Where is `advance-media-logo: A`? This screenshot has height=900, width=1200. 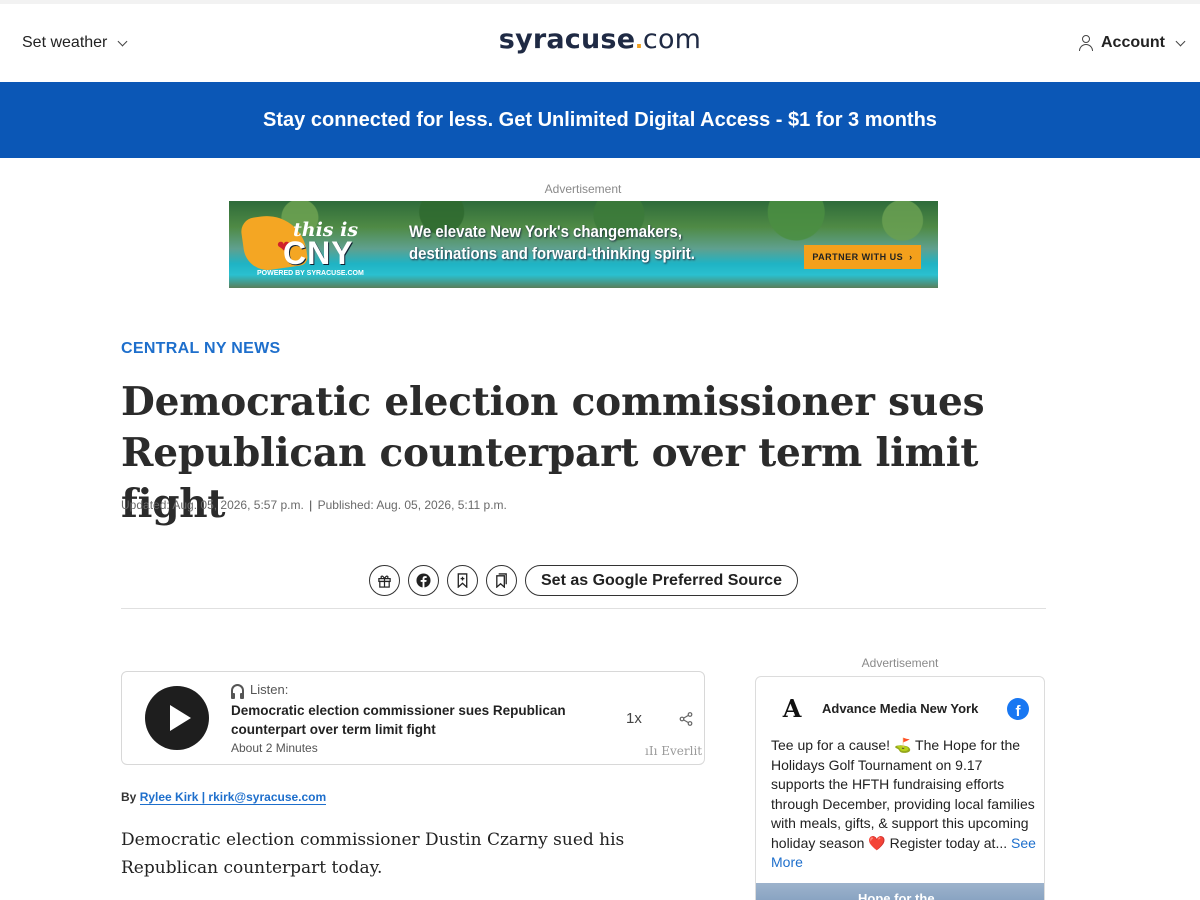
advance-media-logo: A is located at coordinates (792, 708).